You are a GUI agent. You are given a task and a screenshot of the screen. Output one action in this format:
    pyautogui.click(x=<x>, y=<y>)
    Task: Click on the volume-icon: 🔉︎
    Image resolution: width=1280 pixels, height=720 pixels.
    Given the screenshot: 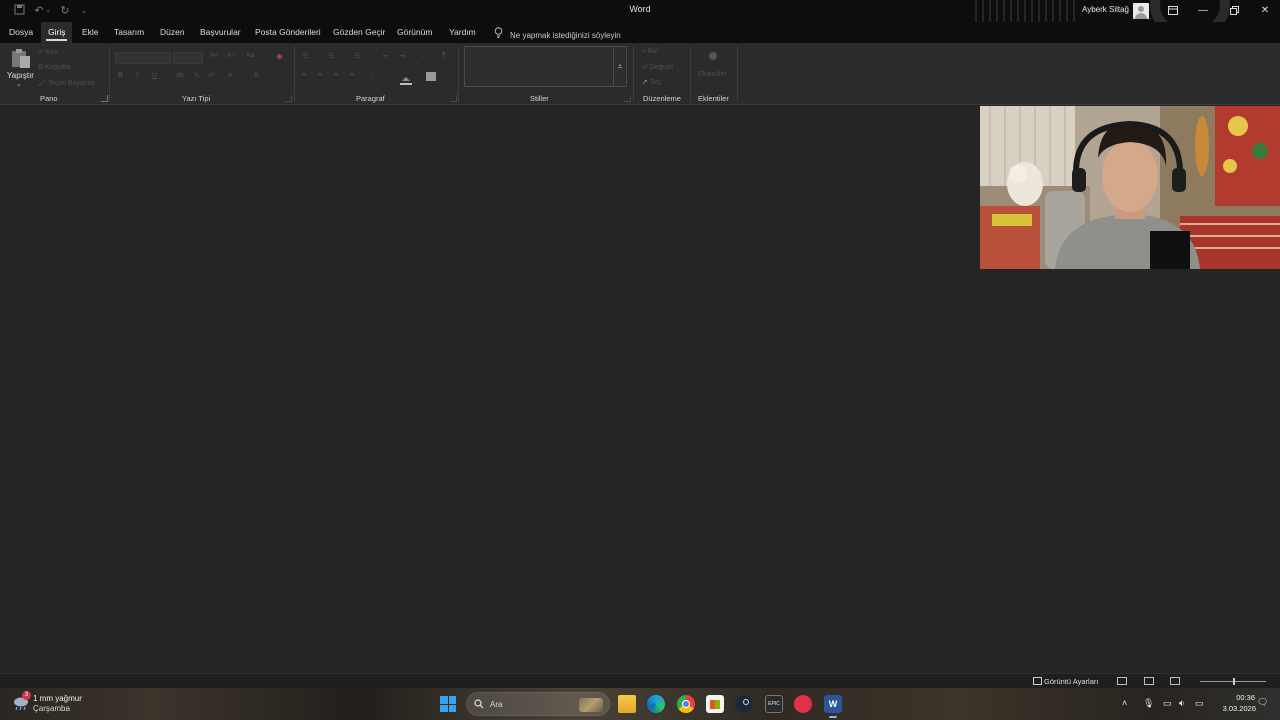 What is the action you would take?
    pyautogui.click(x=1182, y=703)
    